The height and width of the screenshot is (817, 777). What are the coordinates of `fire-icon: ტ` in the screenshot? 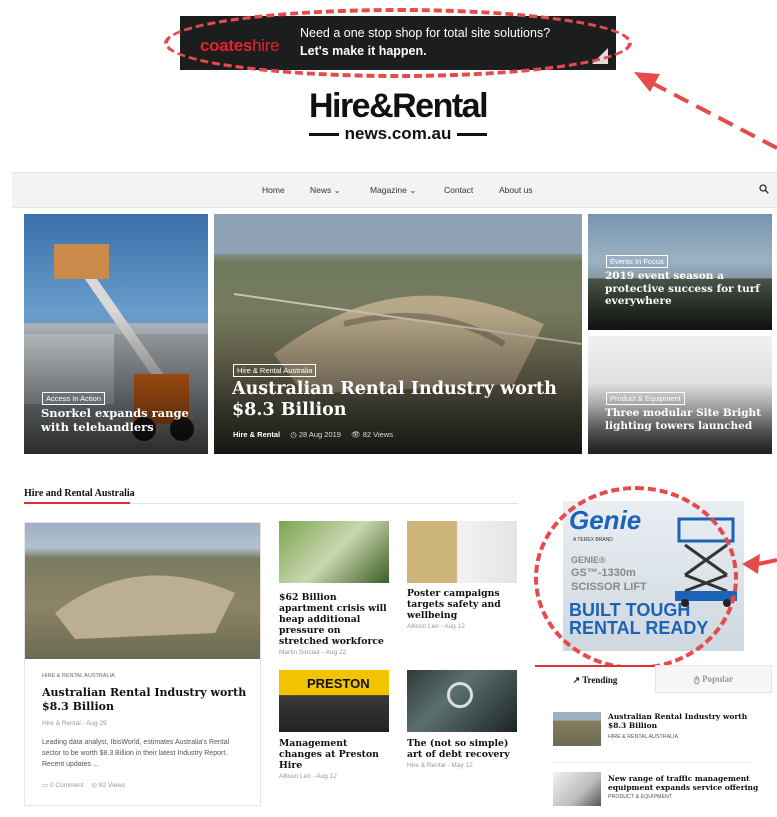 It's located at (696, 679).